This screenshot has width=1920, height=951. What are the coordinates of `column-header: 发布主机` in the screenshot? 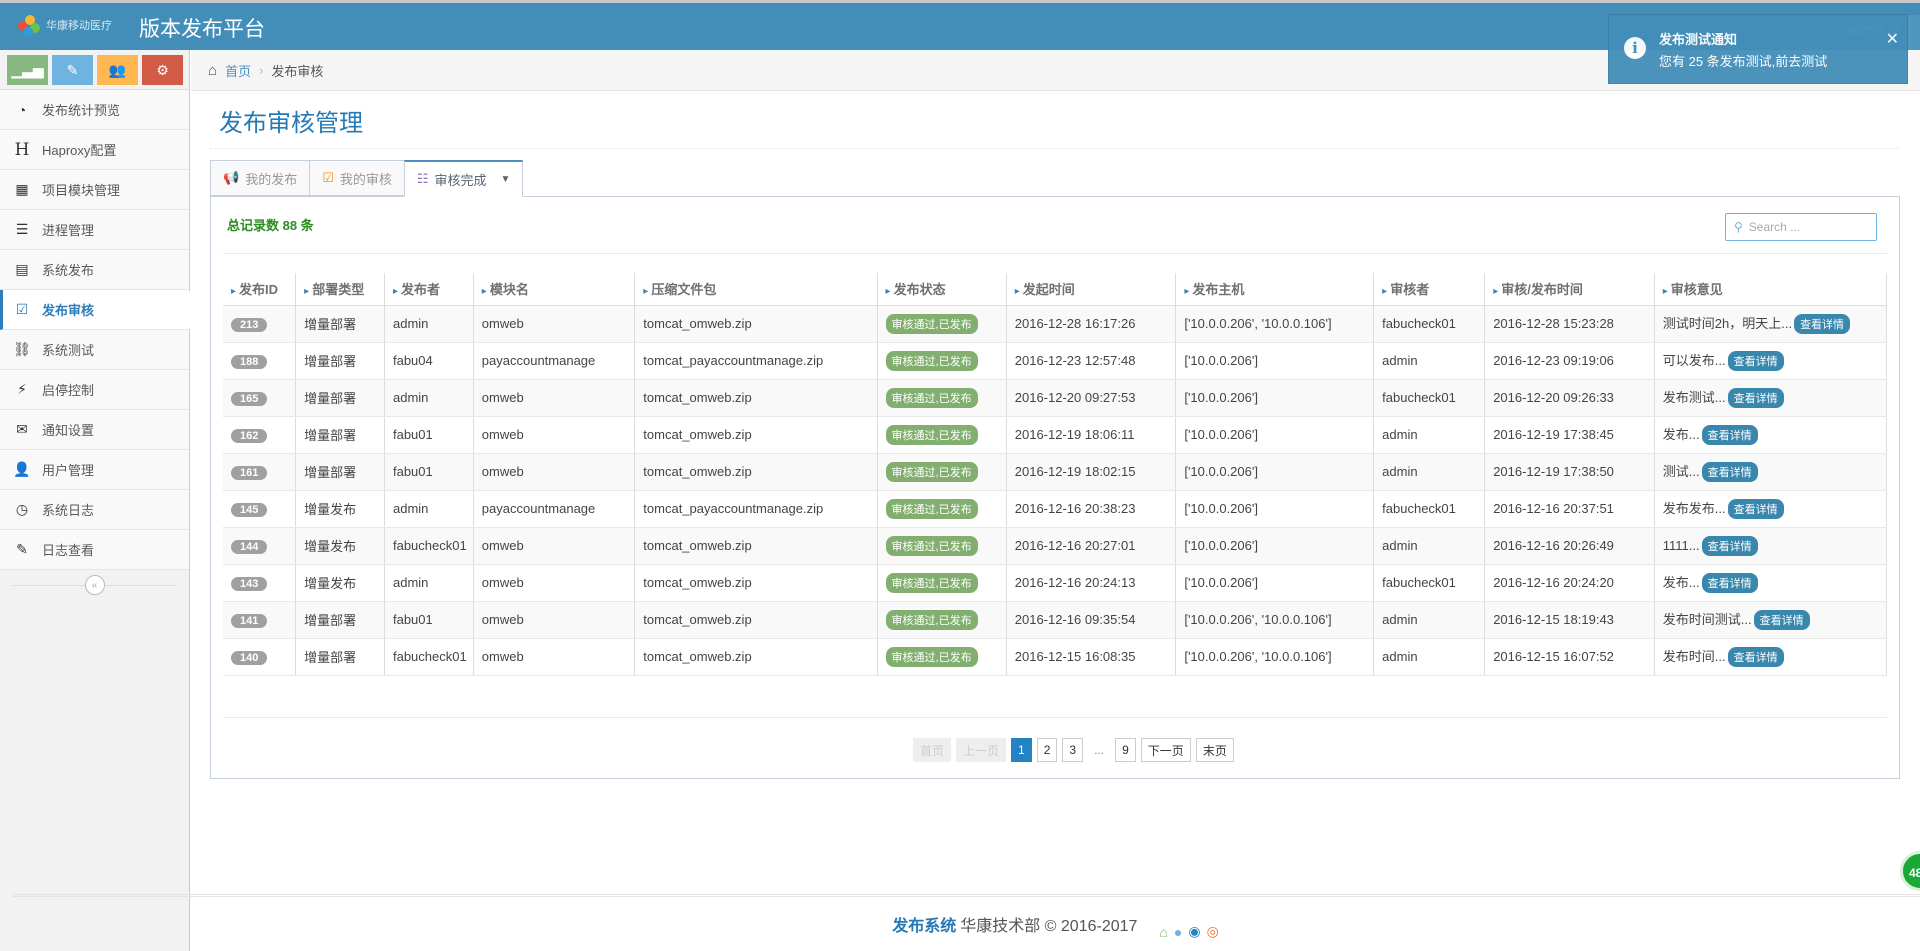 It's located at (1275, 289).